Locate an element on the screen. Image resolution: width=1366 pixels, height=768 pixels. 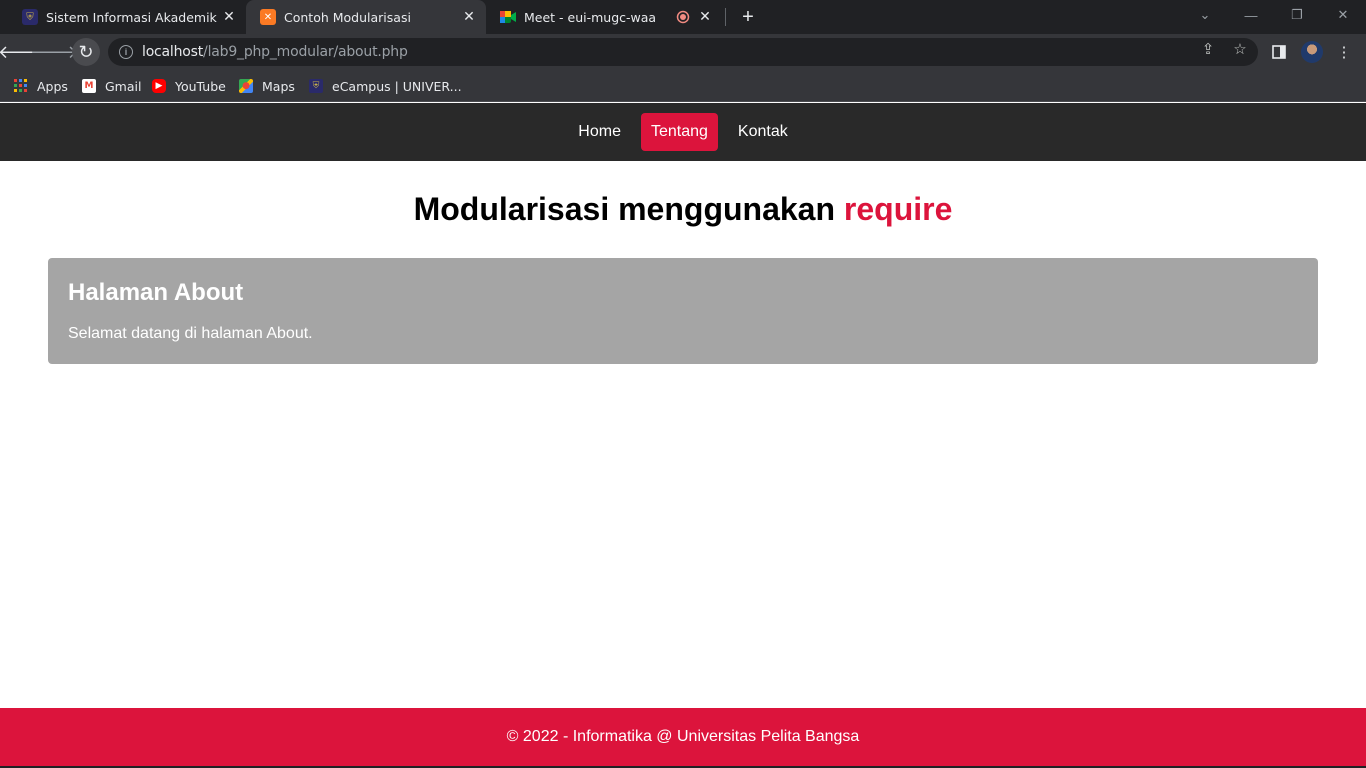
bookmark-label: Maps is located at coordinates (278, 86).